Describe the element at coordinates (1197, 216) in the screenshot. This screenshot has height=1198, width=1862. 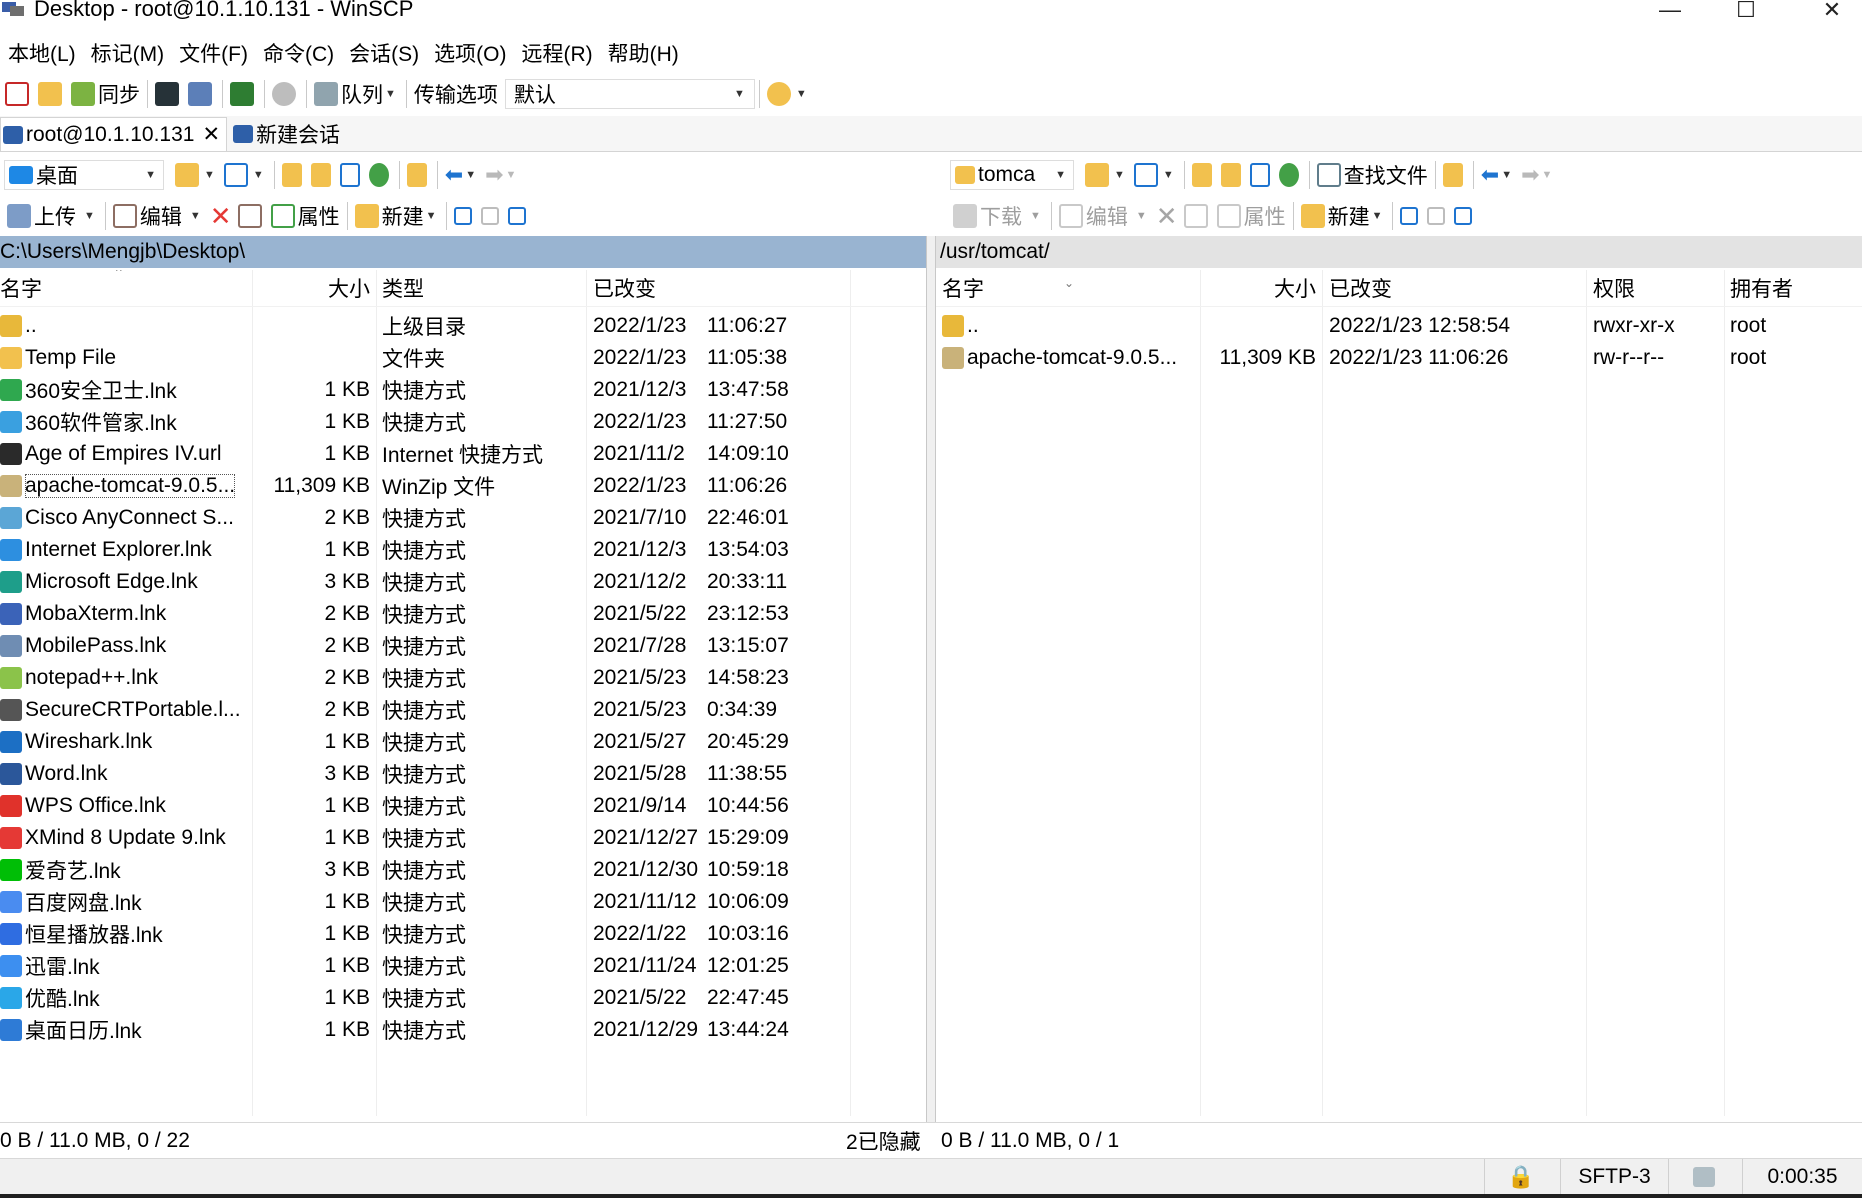
I see `remote-rename-button` at that location.